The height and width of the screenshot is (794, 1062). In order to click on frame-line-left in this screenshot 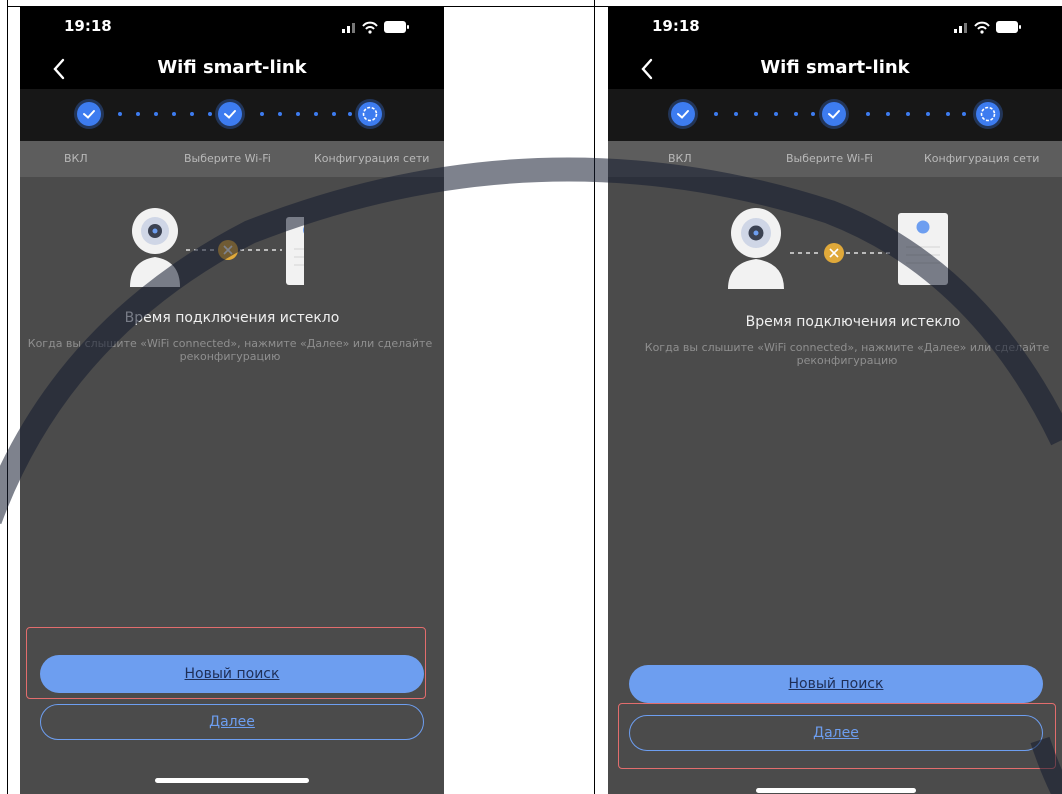, I will do `click(7, 397)`.